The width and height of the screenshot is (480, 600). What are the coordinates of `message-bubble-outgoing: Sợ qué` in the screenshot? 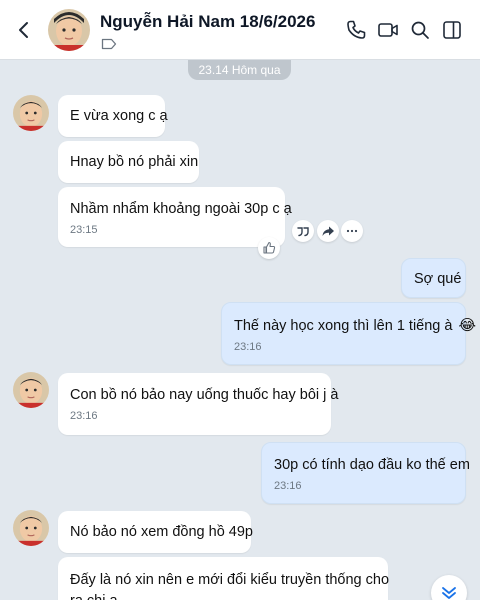 It's located at (433, 278).